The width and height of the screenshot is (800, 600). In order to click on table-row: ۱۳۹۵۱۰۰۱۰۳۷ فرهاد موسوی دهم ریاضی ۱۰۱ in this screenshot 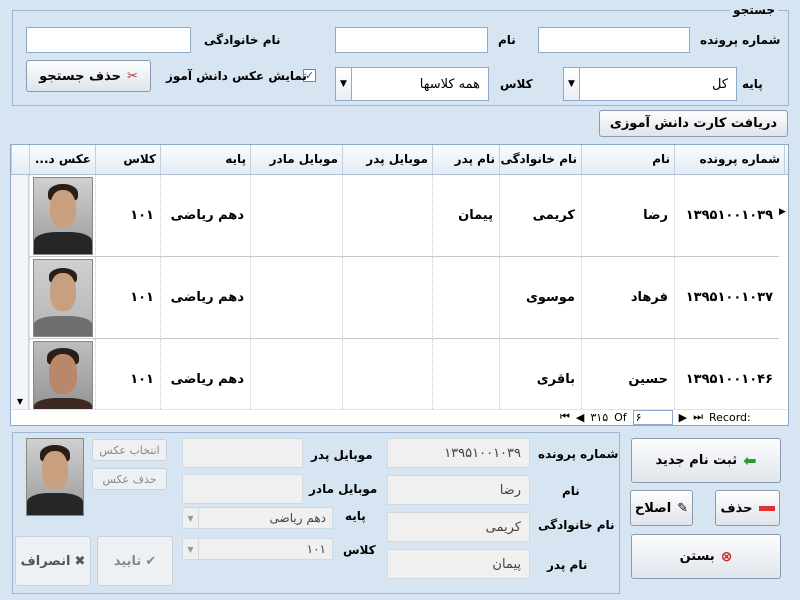, I will do `click(399, 298)`.